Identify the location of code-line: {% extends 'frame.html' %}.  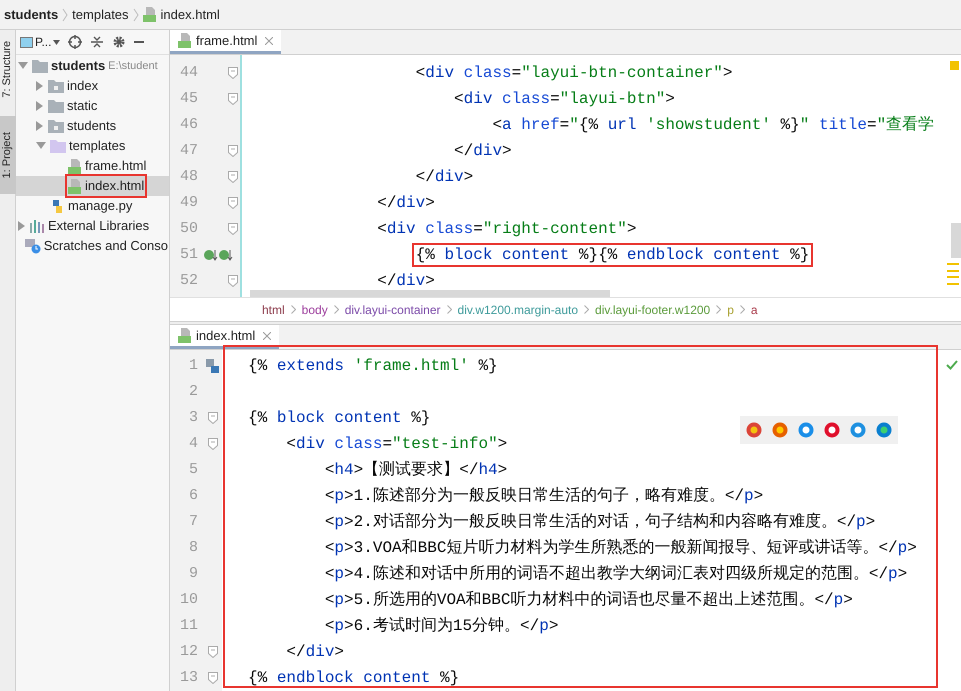
(373, 366).